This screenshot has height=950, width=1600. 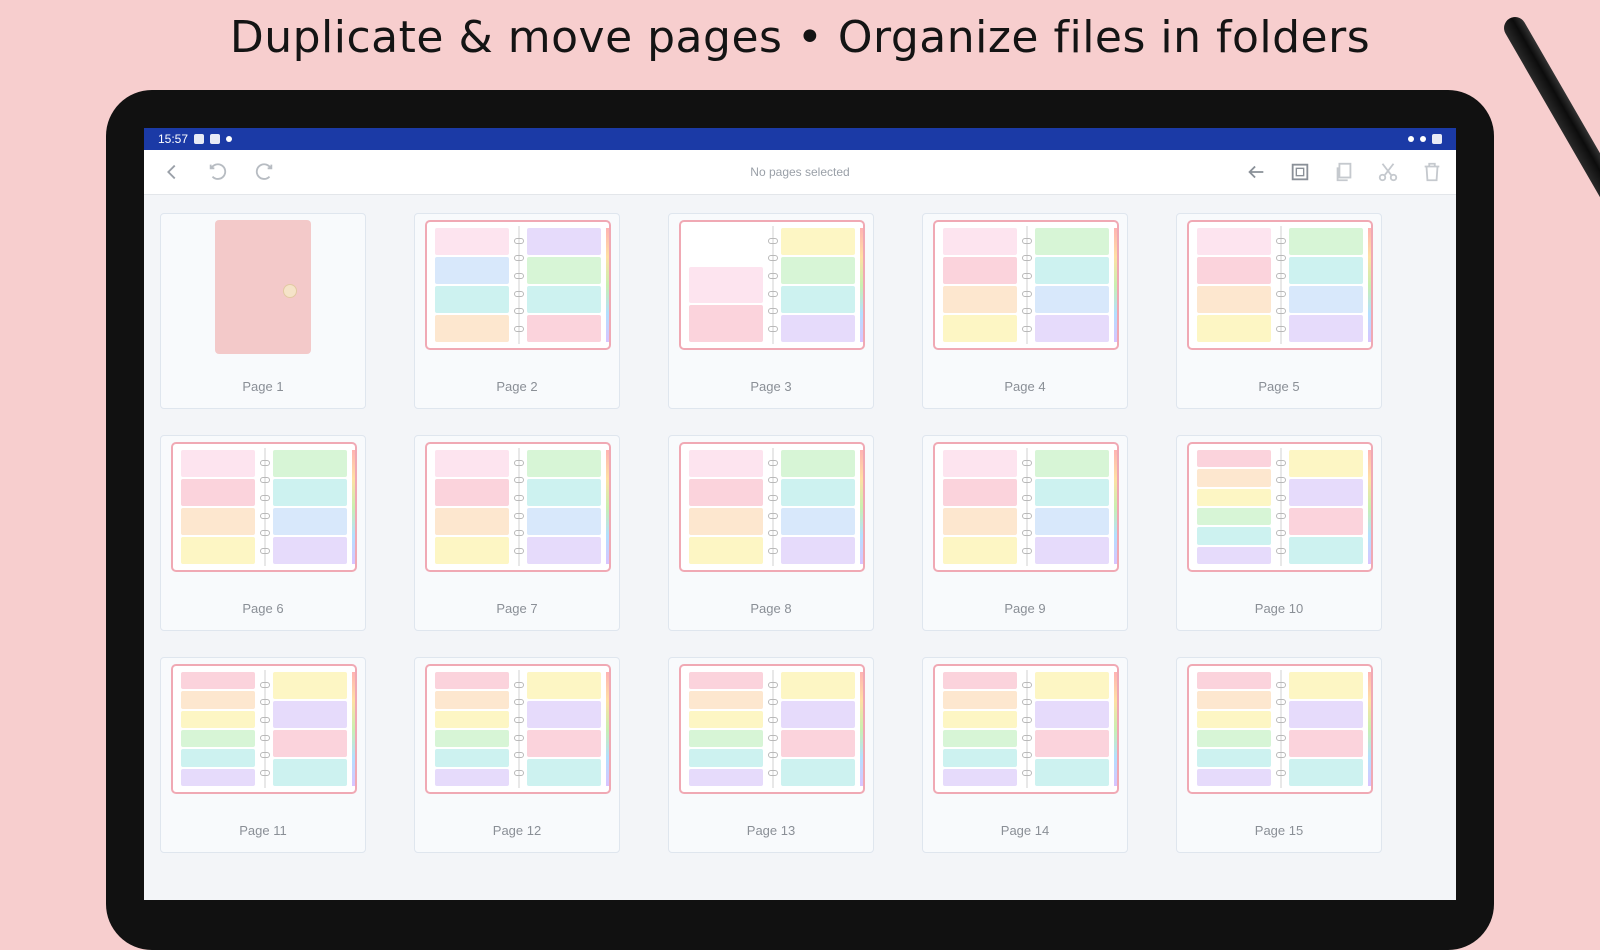 I want to click on page-card: Page 4, so click(x=1025, y=311).